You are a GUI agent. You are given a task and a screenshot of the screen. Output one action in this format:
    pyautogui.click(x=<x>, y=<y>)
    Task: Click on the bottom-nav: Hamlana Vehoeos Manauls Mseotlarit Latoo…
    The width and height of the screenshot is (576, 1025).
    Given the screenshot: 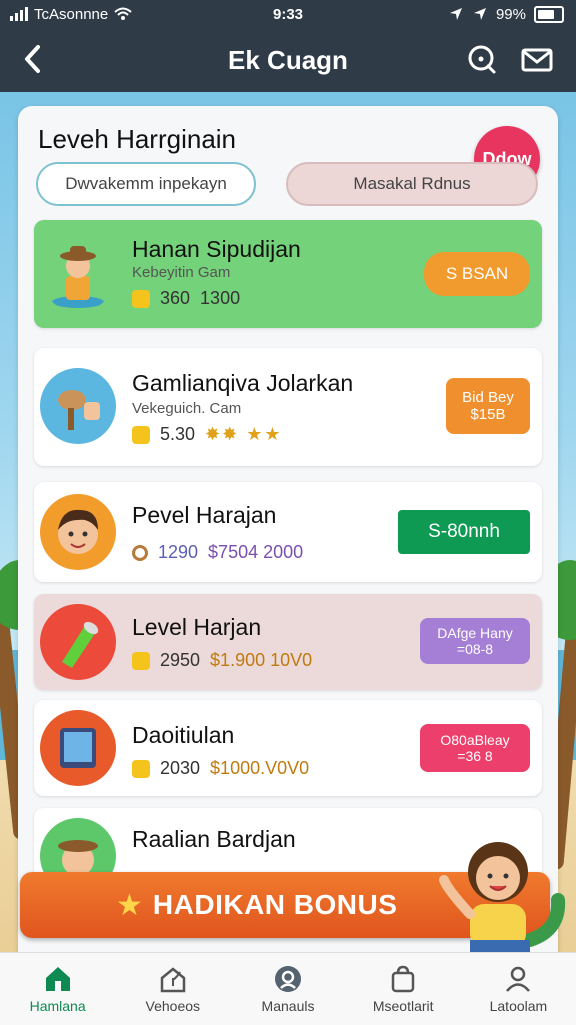 What is the action you would take?
    pyautogui.click(x=288, y=988)
    